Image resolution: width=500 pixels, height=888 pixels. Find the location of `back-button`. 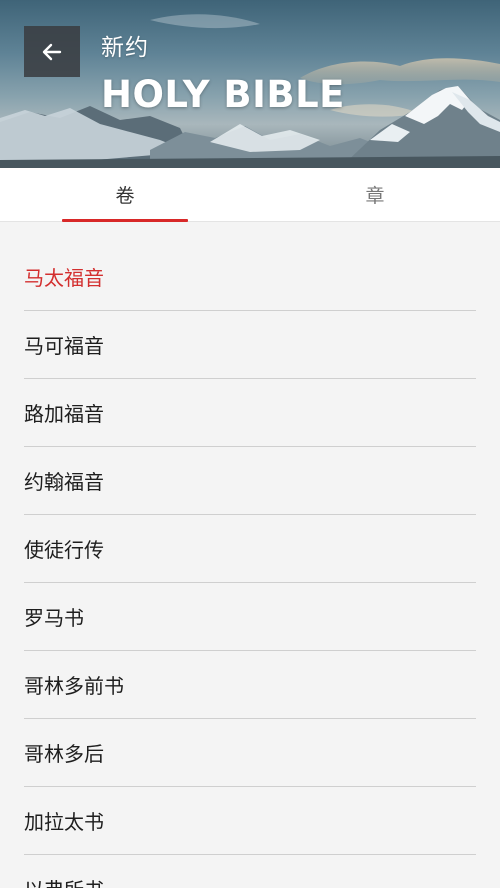

back-button is located at coordinates (52, 51).